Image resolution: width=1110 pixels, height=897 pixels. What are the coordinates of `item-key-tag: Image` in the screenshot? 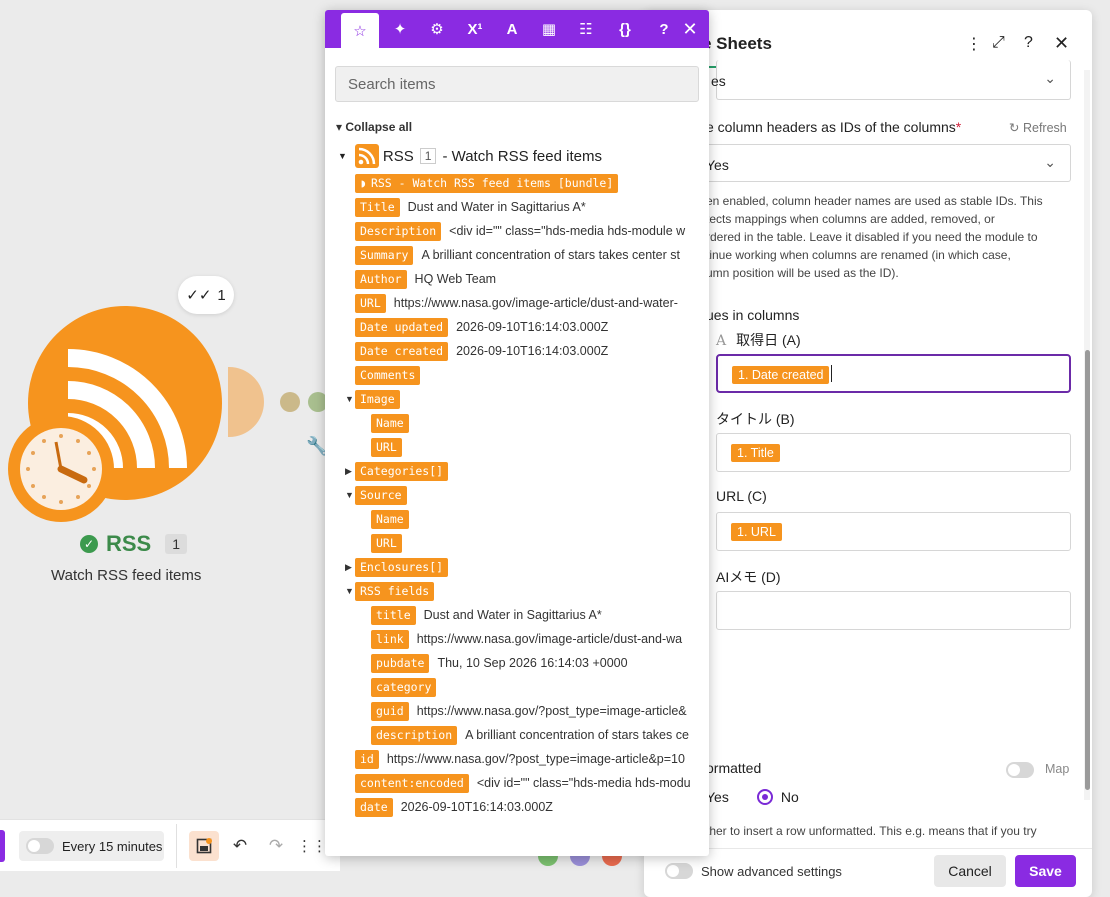 It's located at (377, 399).